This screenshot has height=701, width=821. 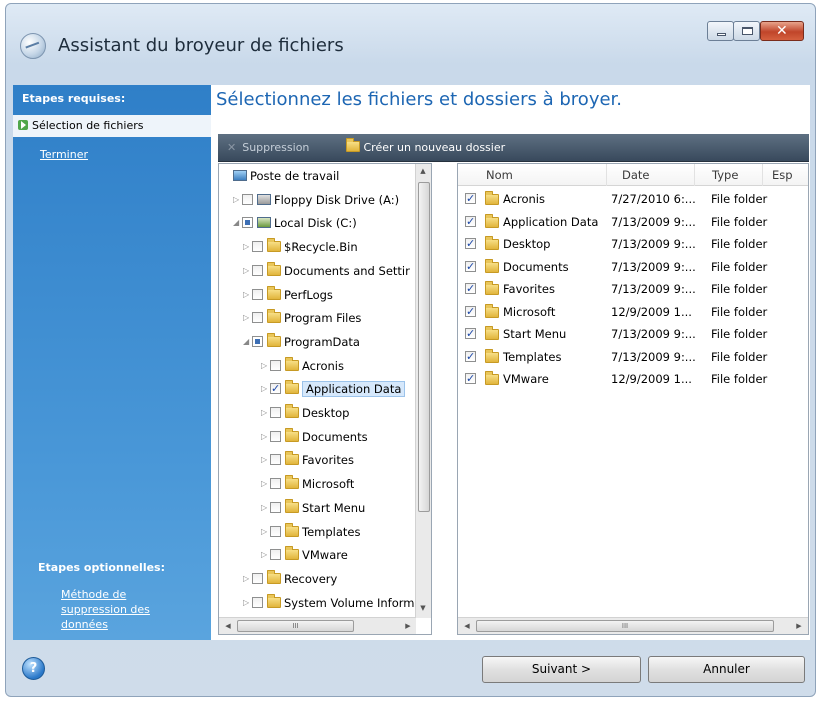 What do you see at coordinates (633, 244) in the screenshot?
I see `file-row: Desktop 7/13/2009 9:... File folder` at bounding box center [633, 244].